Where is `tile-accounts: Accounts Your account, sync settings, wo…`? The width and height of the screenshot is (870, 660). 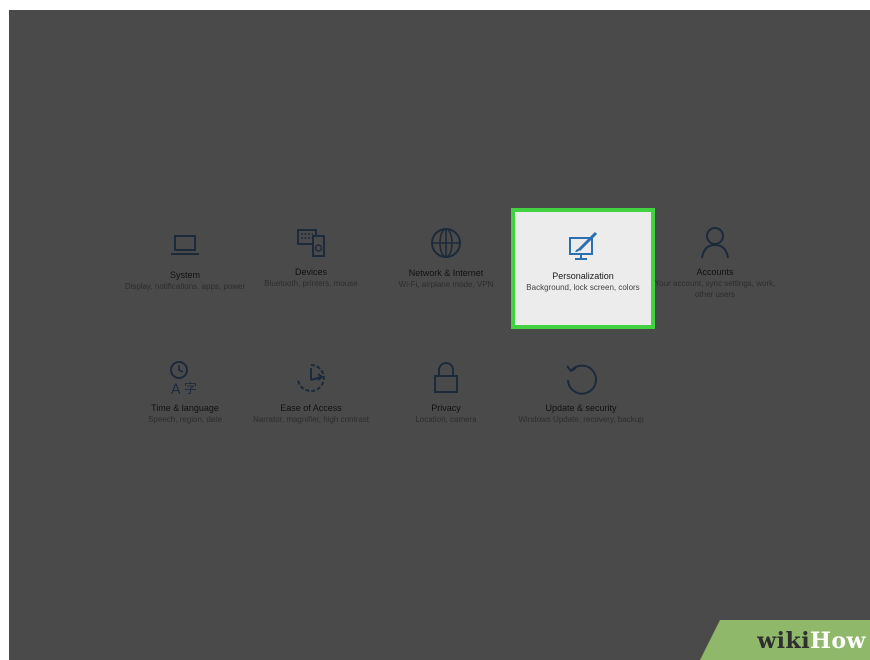 tile-accounts: Accounts Your account, sync settings, wo… is located at coordinates (715, 261).